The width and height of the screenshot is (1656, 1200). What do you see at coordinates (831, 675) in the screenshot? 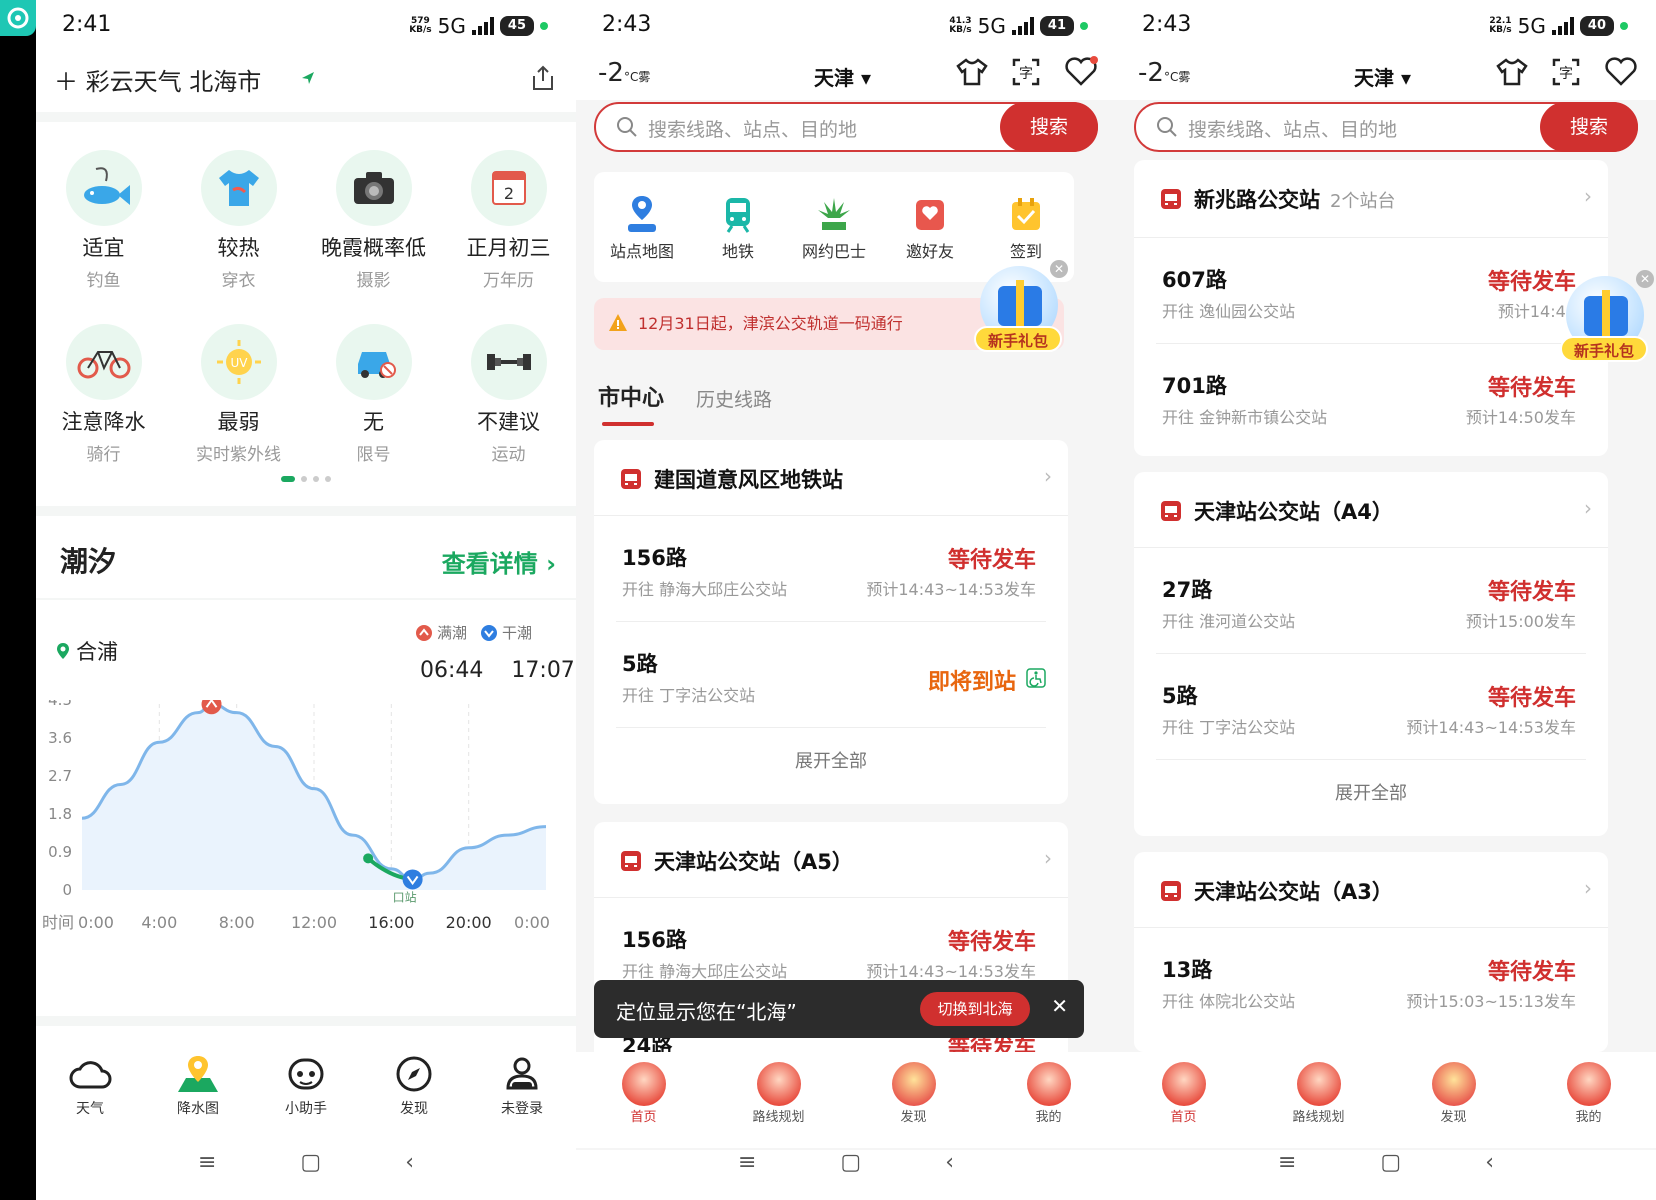
I see `route-row: 5路 开往 丁字沽公交站 即将到站` at bounding box center [831, 675].